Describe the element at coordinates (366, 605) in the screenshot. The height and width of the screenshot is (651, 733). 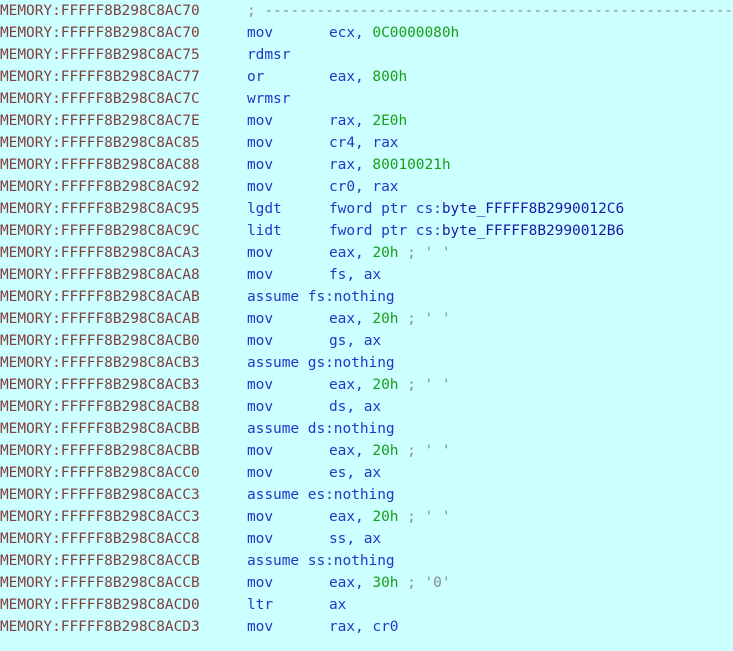
I see `disasm-line: MEMORY:FFFFF8B298C8ACD0 ltr ax` at that location.